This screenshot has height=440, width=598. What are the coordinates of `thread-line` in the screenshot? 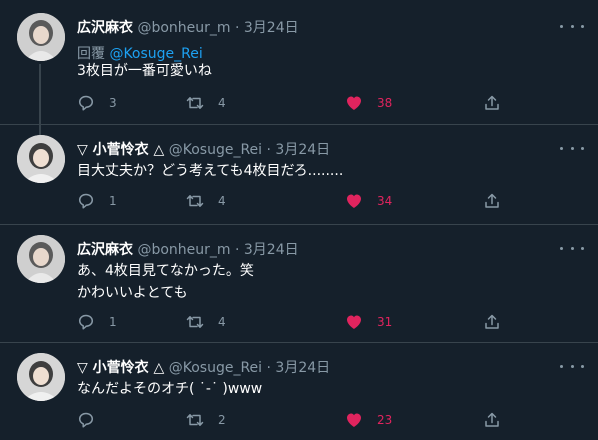 It's located at (40, 100).